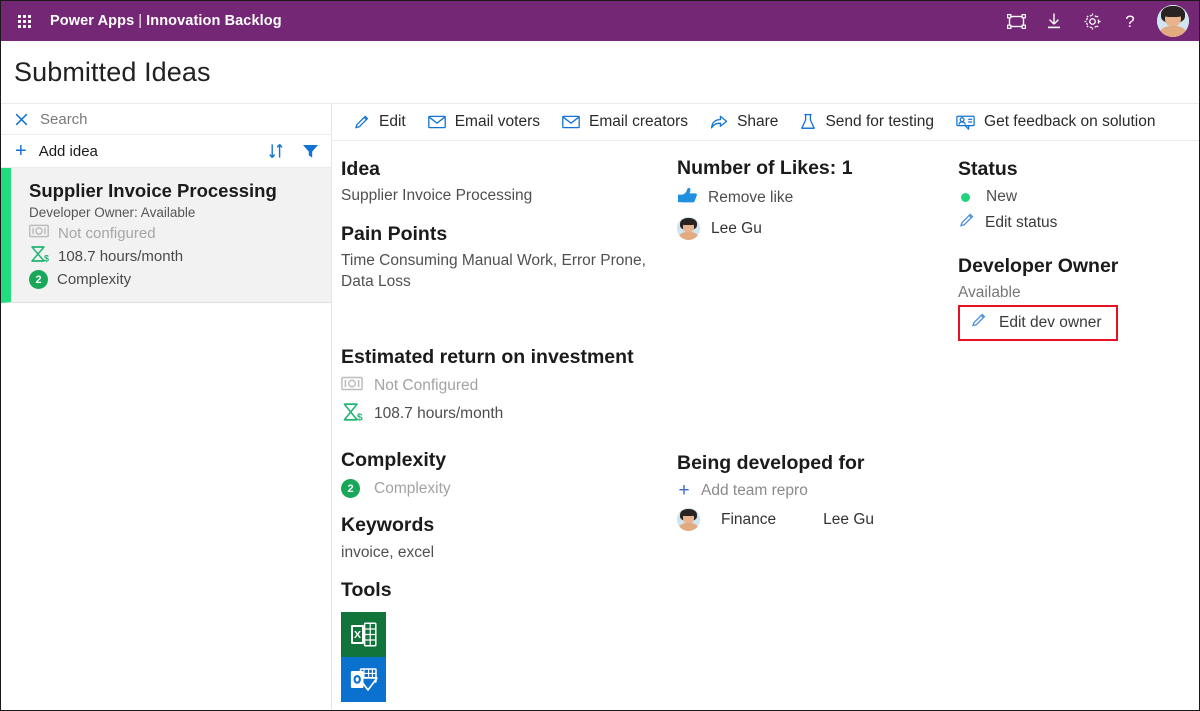 The image size is (1200, 711). Describe the element at coordinates (817, 197) in the screenshot. I see `remove-like-button: Remove like` at that location.